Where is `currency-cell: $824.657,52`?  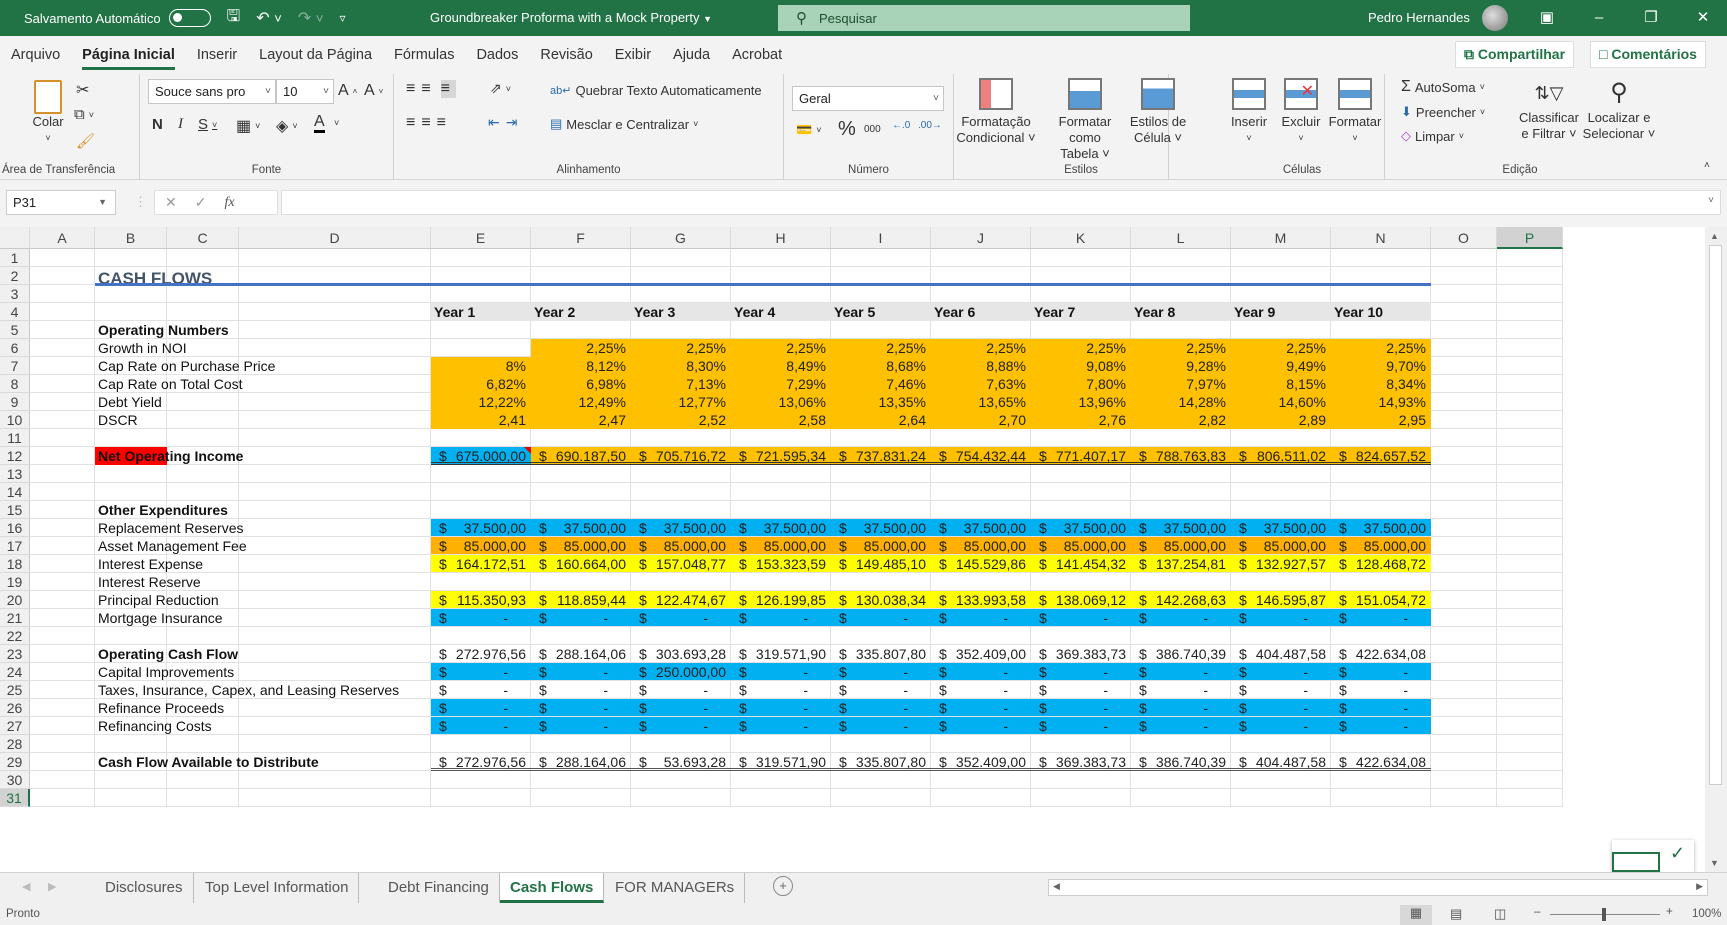 currency-cell: $824.657,52 is located at coordinates (1381, 456).